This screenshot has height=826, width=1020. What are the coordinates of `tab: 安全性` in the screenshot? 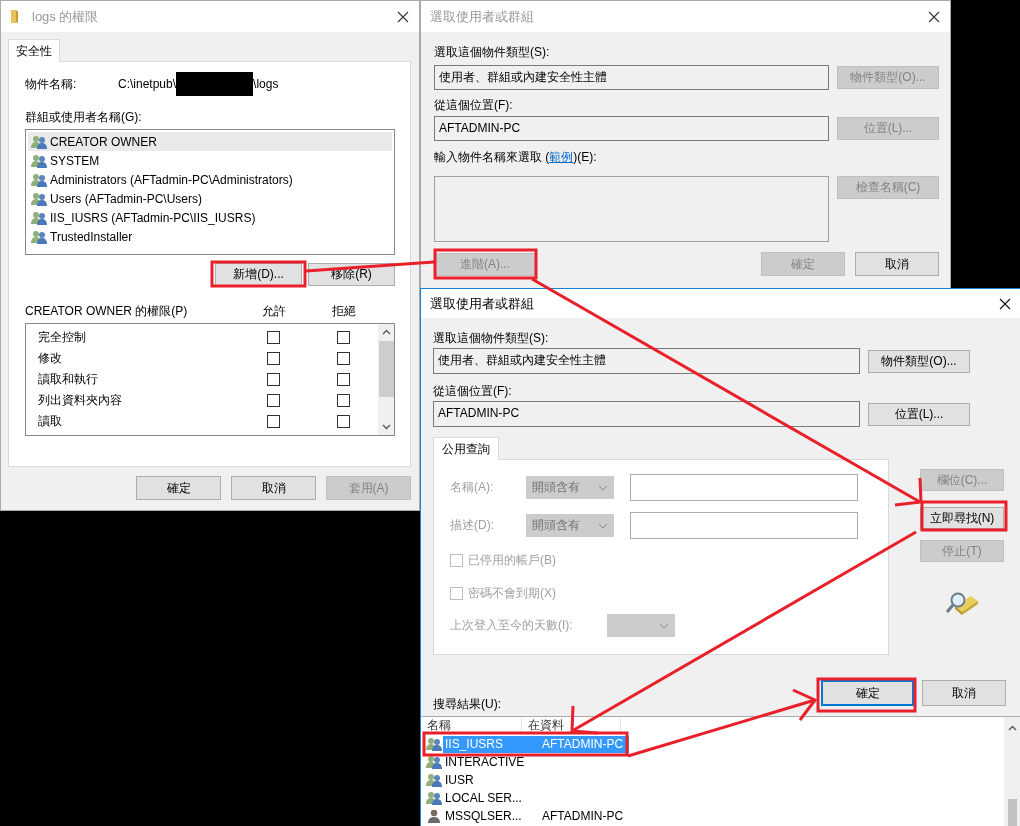 It's located at (34, 50).